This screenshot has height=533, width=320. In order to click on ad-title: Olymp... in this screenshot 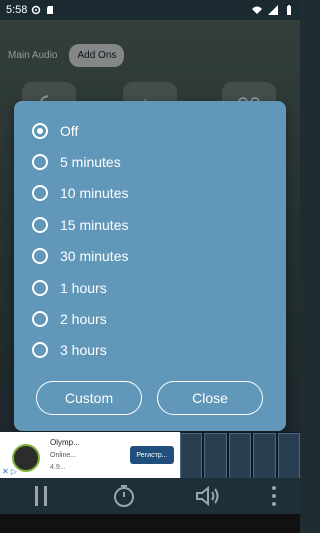, I will do `click(65, 442)`.